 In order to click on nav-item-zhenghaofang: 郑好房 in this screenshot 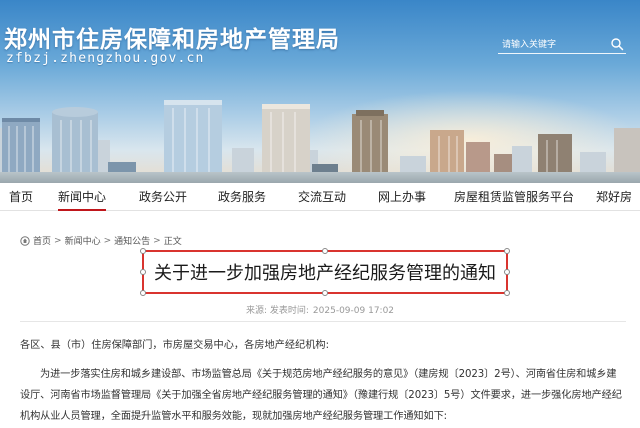, I will do `click(614, 197)`.